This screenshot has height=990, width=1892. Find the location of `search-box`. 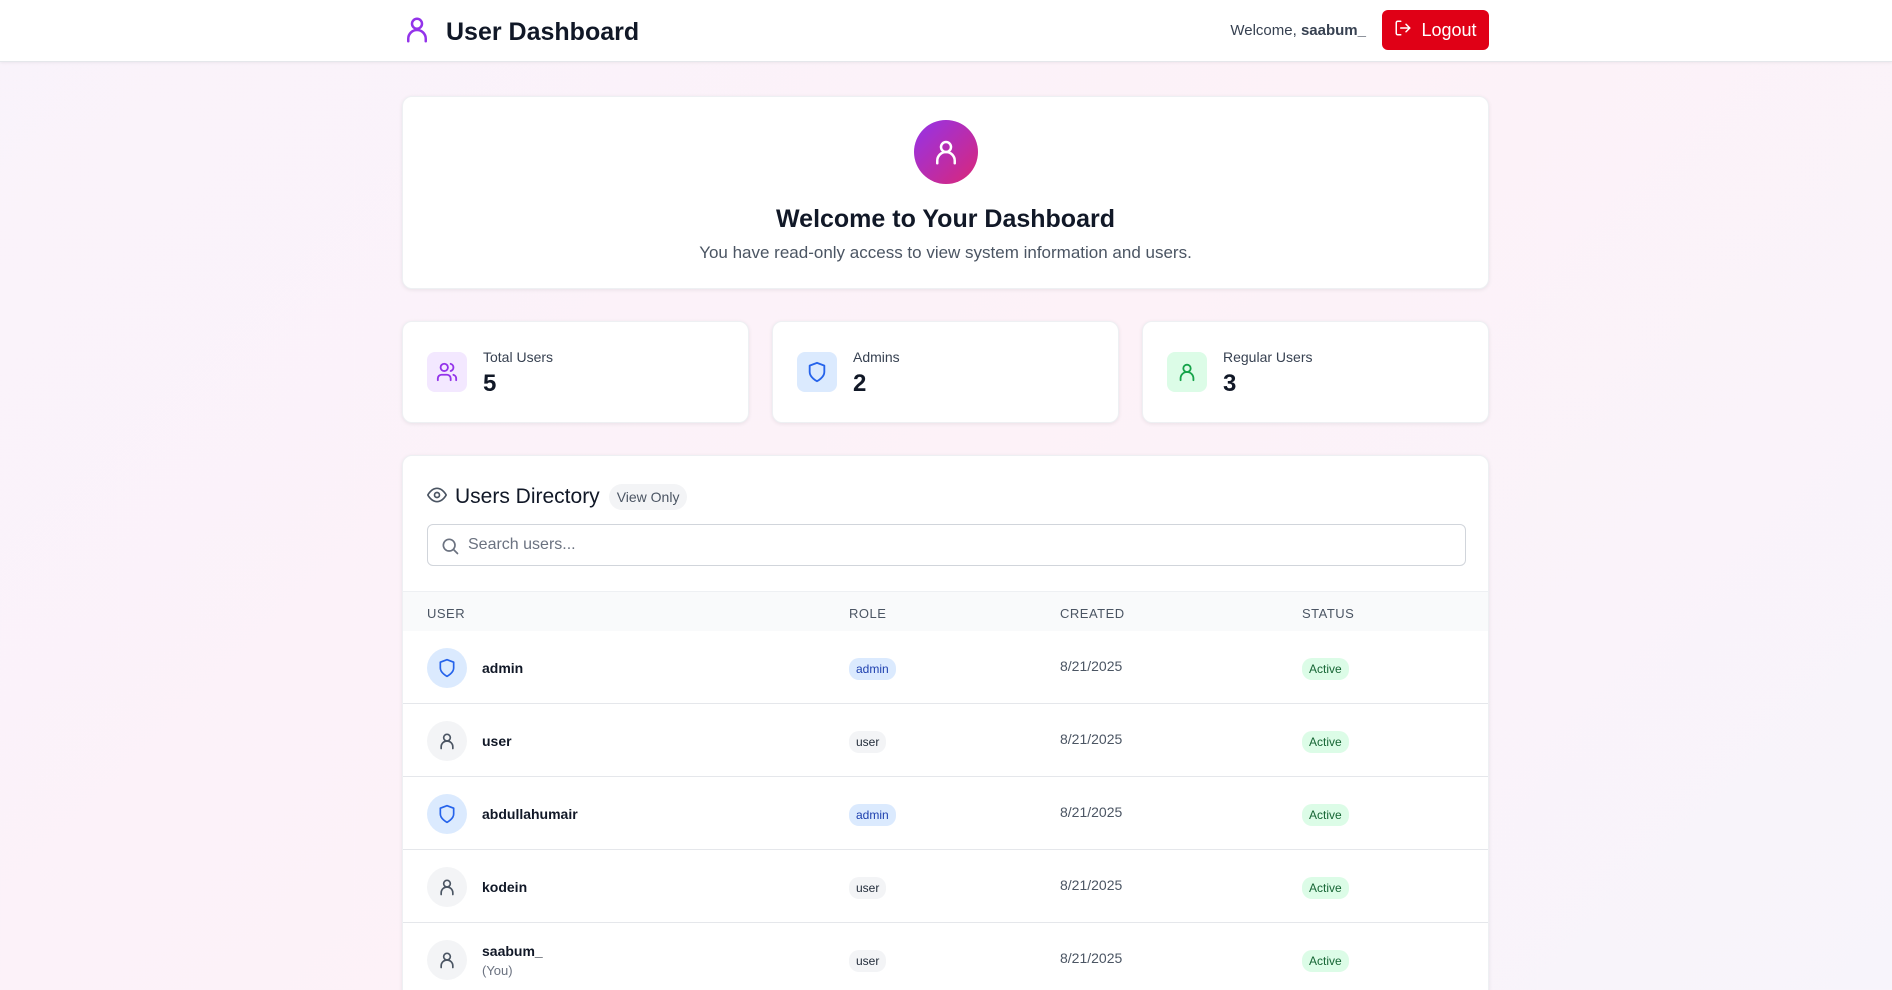

search-box is located at coordinates (946, 545).